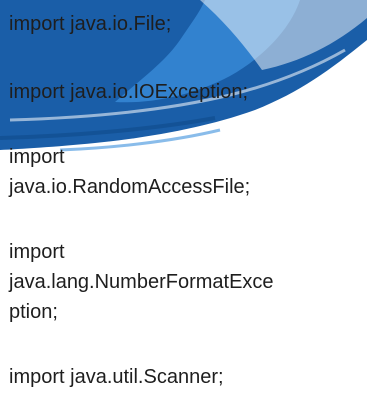  Describe the element at coordinates (130, 187) in the screenshot. I see `code-line-randomaccessfile: java.io.RandomAccessFile;` at that location.